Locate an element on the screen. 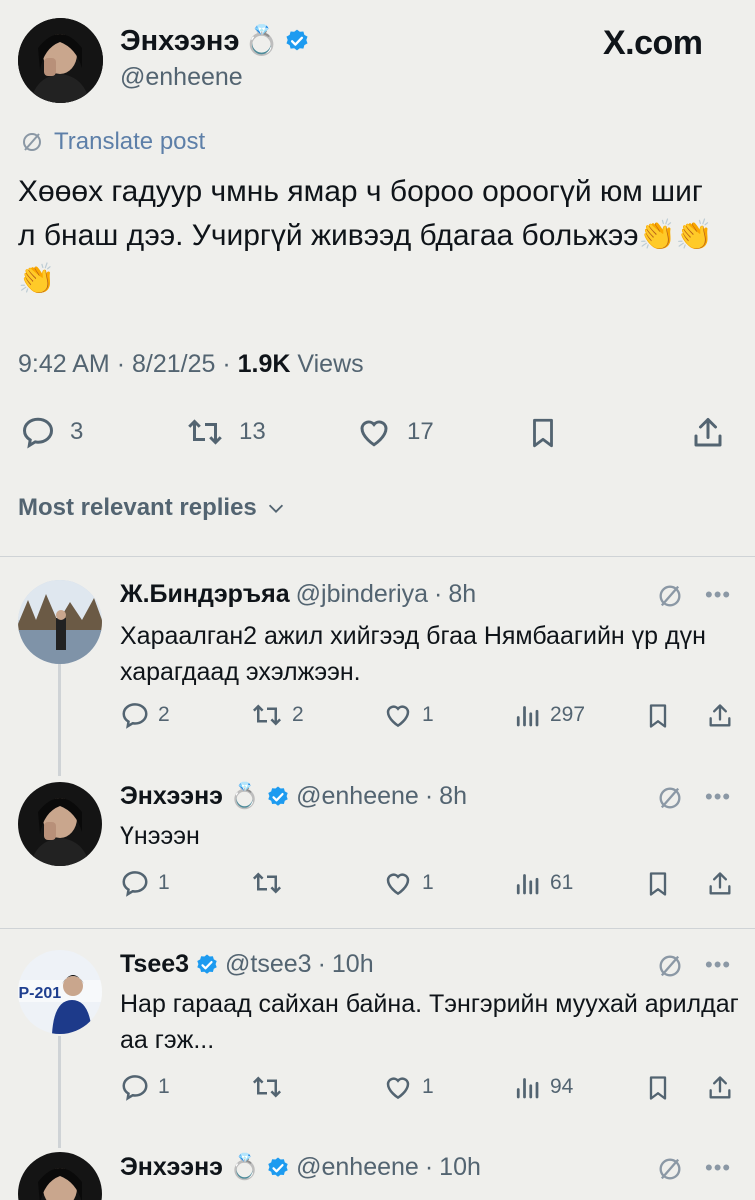 The width and height of the screenshot is (755, 1200). author-avatar is located at coordinates (60, 60).